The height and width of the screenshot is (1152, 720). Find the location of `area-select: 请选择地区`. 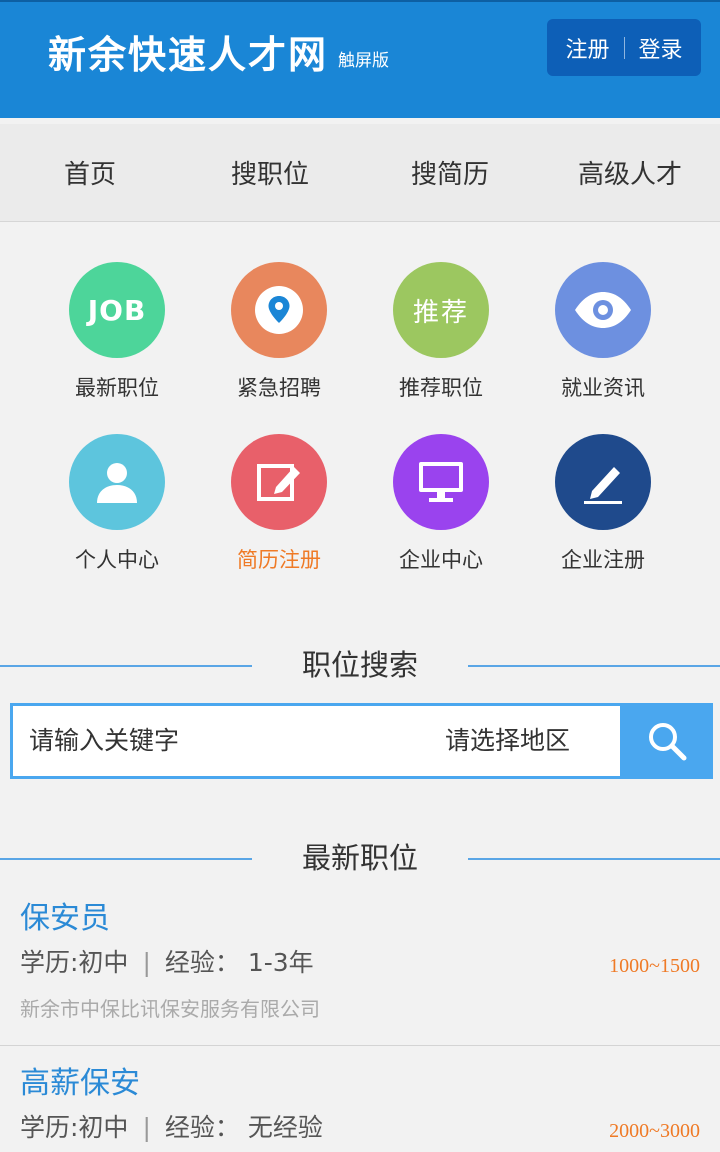

area-select: 请选择地区 is located at coordinates (507, 741).